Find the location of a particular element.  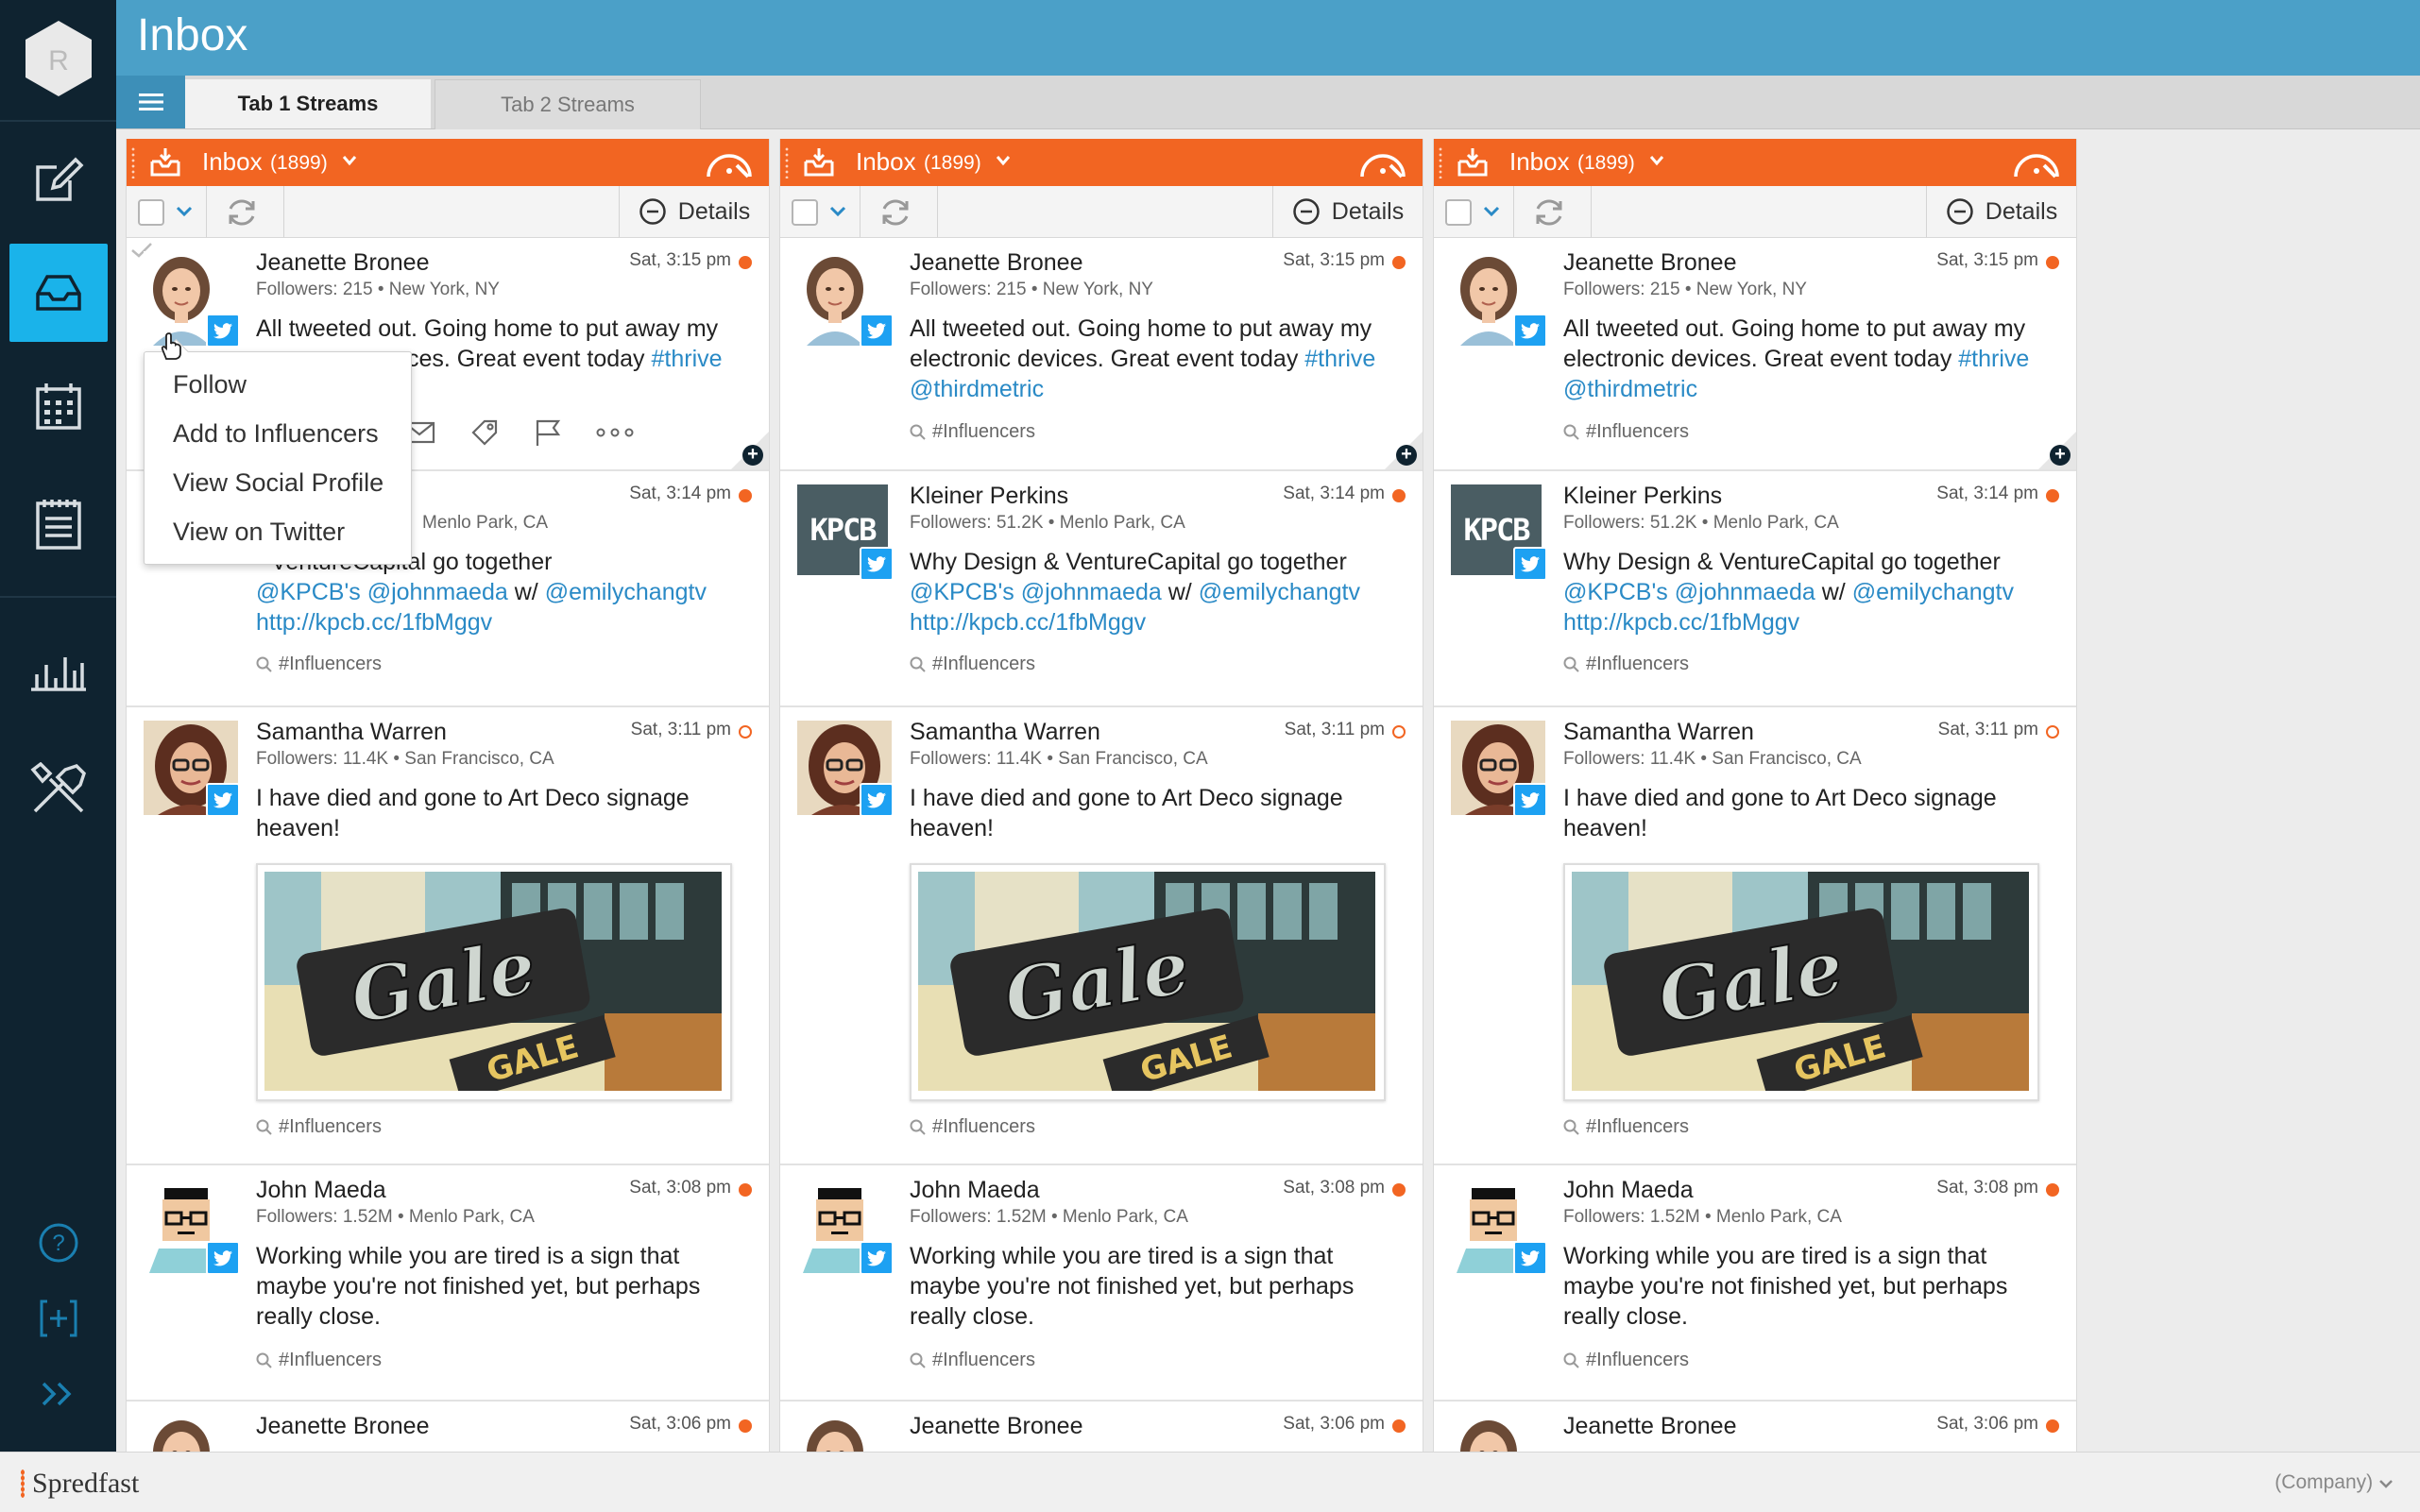

more-icon is located at coordinates (615, 432).